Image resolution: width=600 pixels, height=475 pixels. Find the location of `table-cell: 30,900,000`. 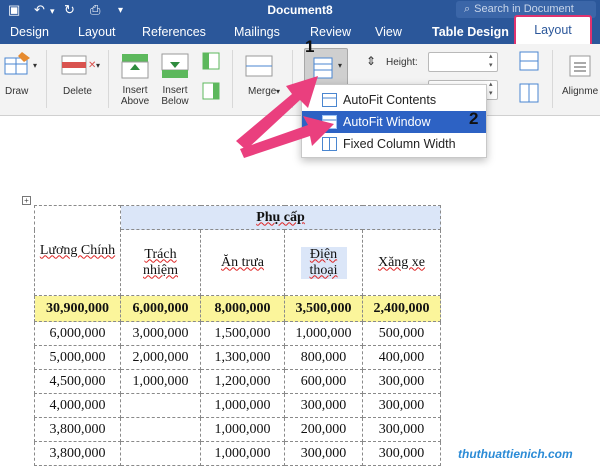

table-cell: 30,900,000 is located at coordinates (77, 308).